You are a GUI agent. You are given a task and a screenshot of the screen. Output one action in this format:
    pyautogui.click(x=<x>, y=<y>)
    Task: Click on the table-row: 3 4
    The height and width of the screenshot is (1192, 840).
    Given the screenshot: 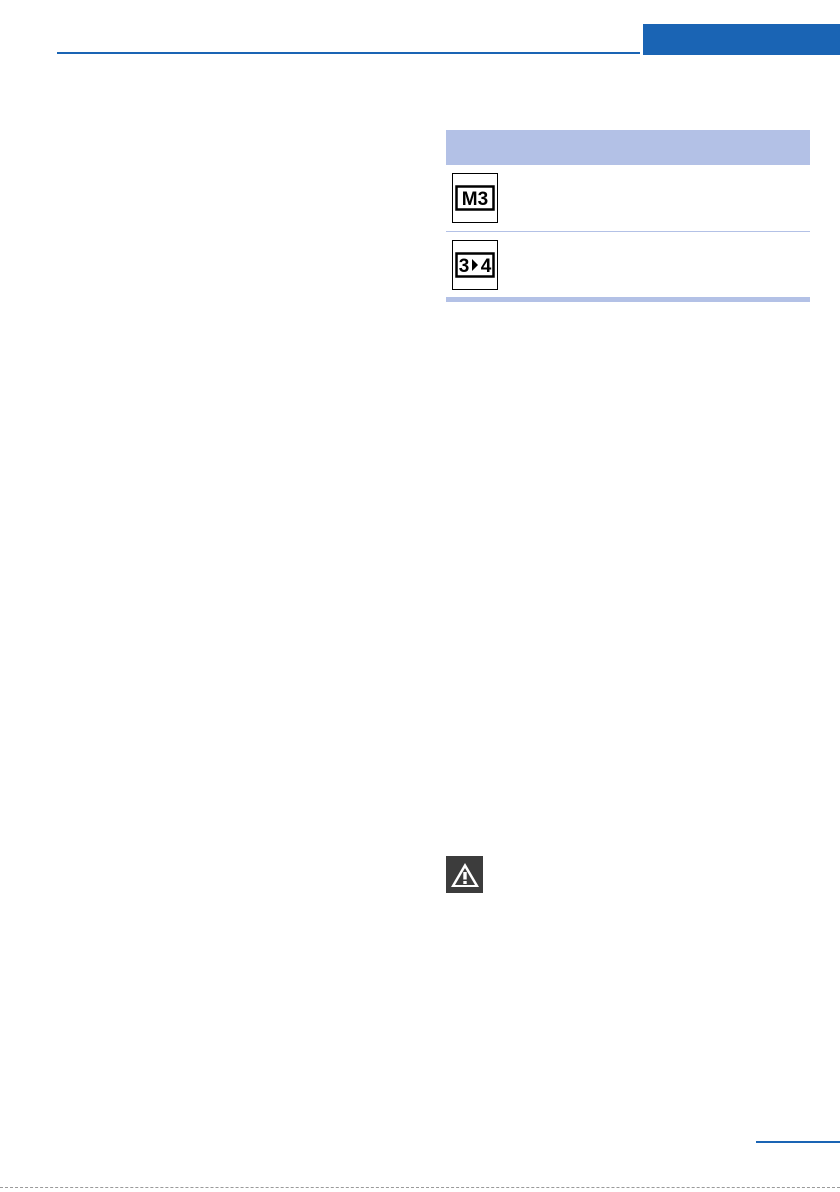 What is the action you would take?
    pyautogui.click(x=628, y=265)
    